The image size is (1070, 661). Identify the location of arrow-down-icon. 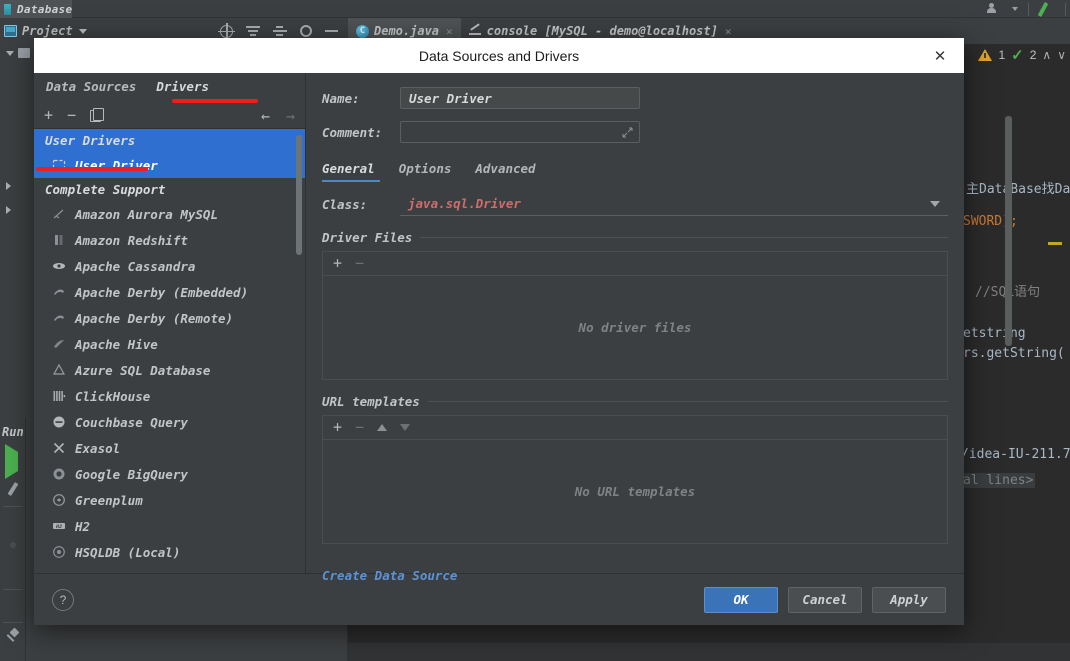
(405, 427).